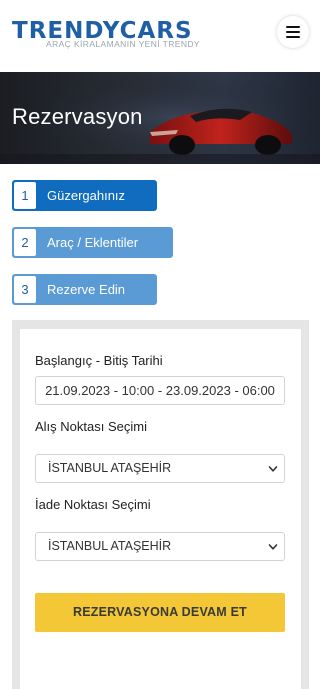 Image resolution: width=320 pixels, height=689 pixels. I want to click on pickup-location-value: İSTANBUL ATAŞEHİR, so click(110, 468).